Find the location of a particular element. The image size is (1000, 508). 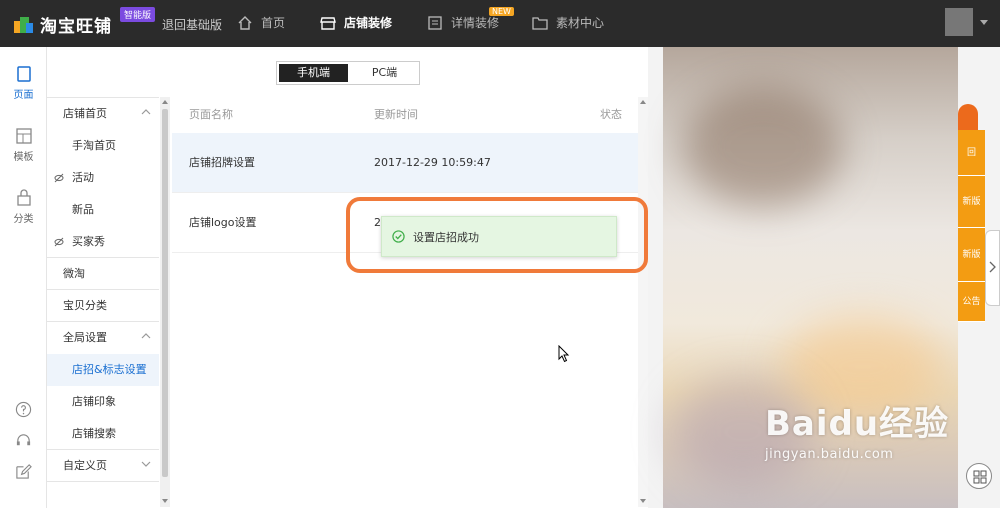

mobile-tab: 手机端 is located at coordinates (313, 73).